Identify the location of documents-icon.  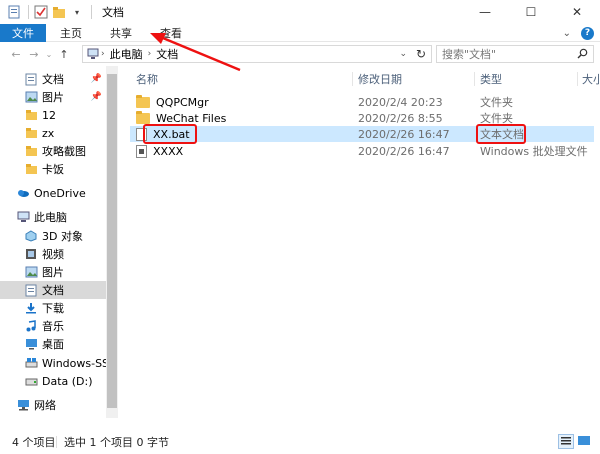
(31, 290).